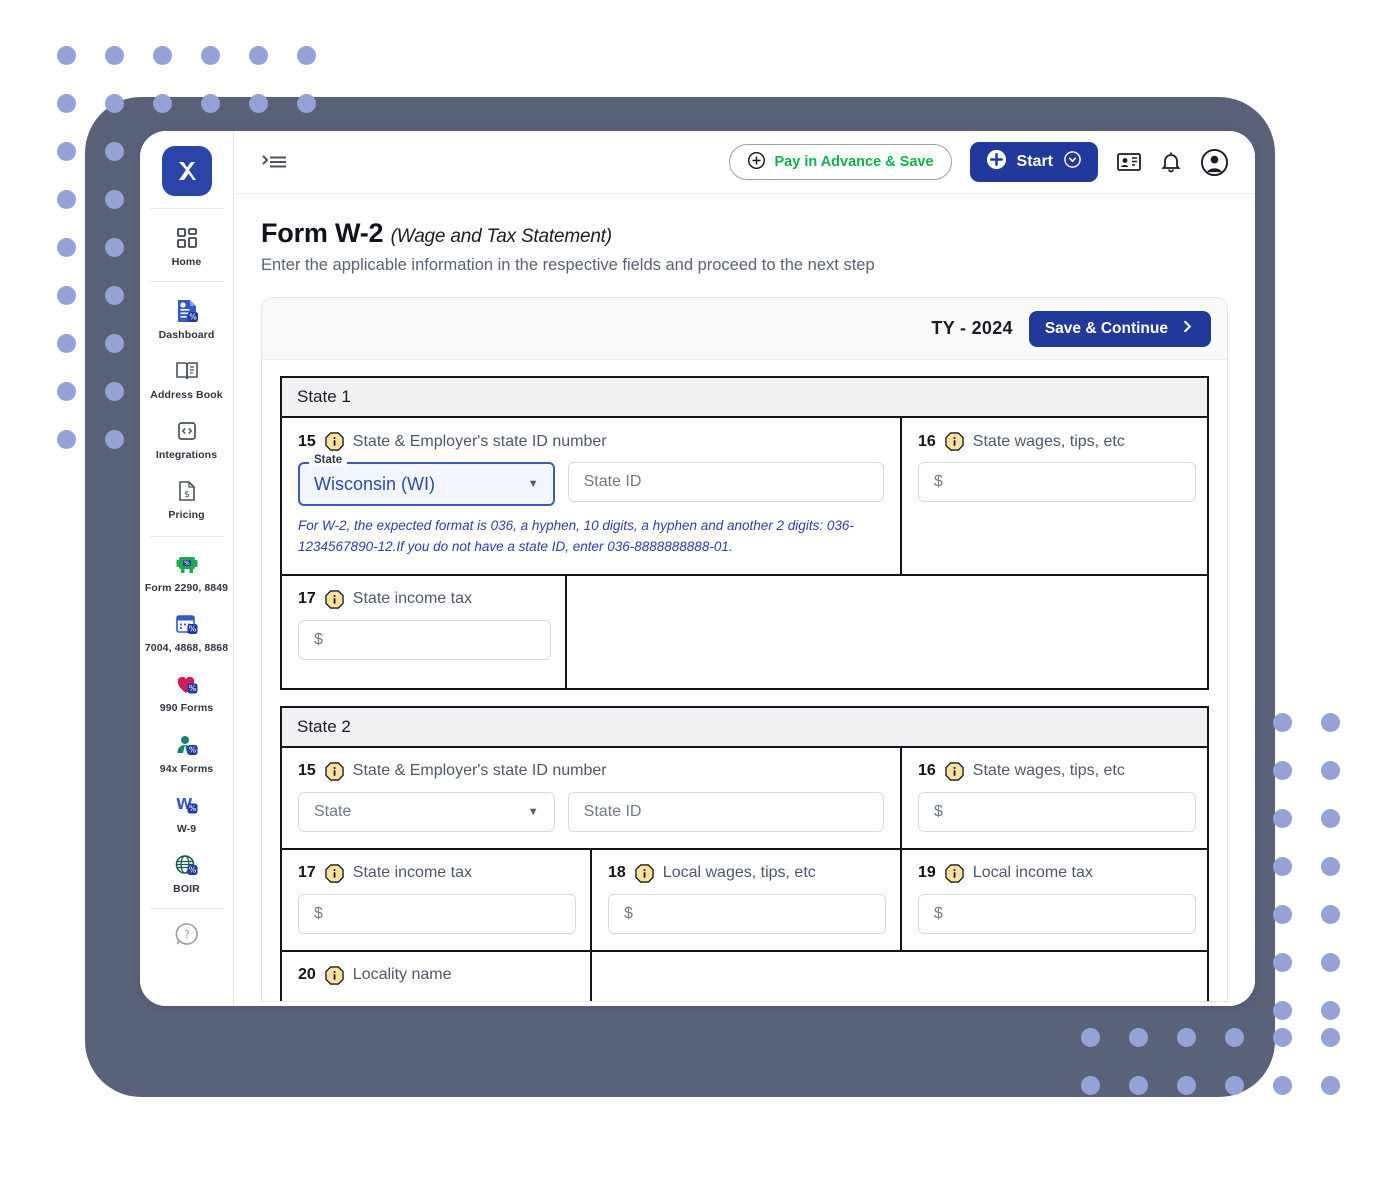  Describe the element at coordinates (187, 933) in the screenshot. I see `sidebar-item-help: ?` at that location.